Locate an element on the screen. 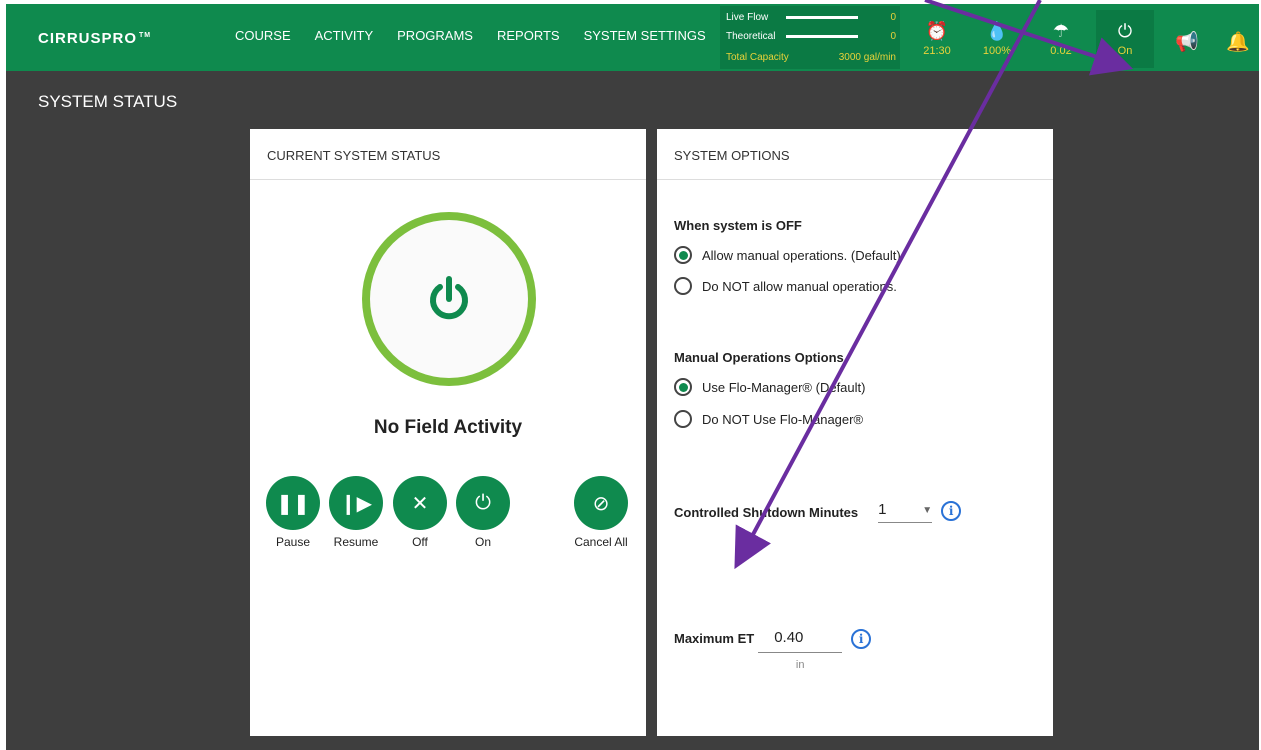 The image size is (1261, 750). manual-ops-heading: Manual Operations Options is located at coordinates (759, 357).